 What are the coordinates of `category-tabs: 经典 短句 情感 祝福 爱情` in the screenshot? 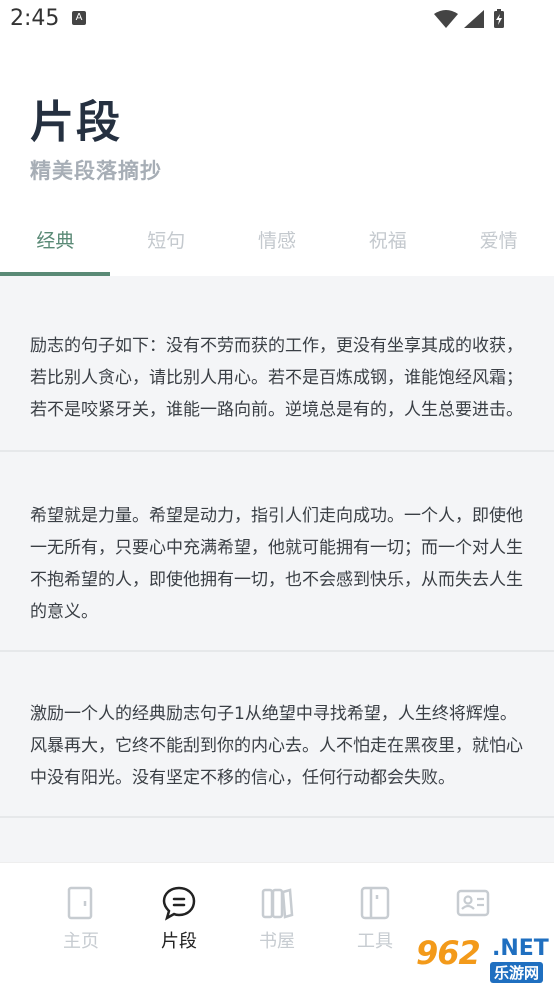 It's located at (277, 242).